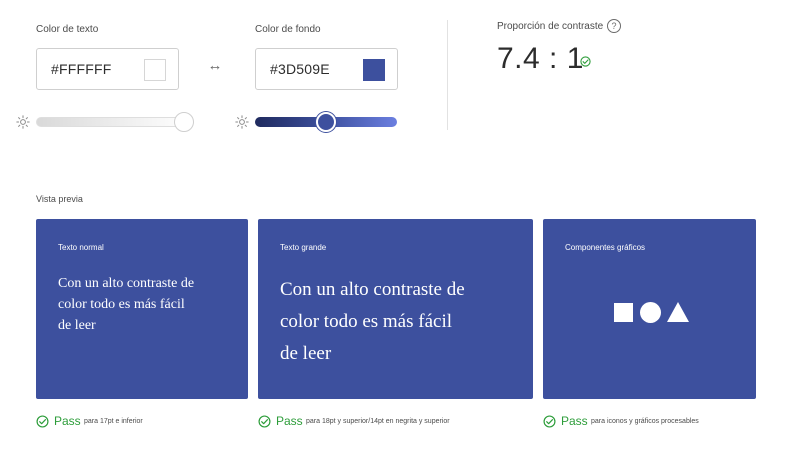  I want to click on text-color-brightness-slider, so click(114, 122).